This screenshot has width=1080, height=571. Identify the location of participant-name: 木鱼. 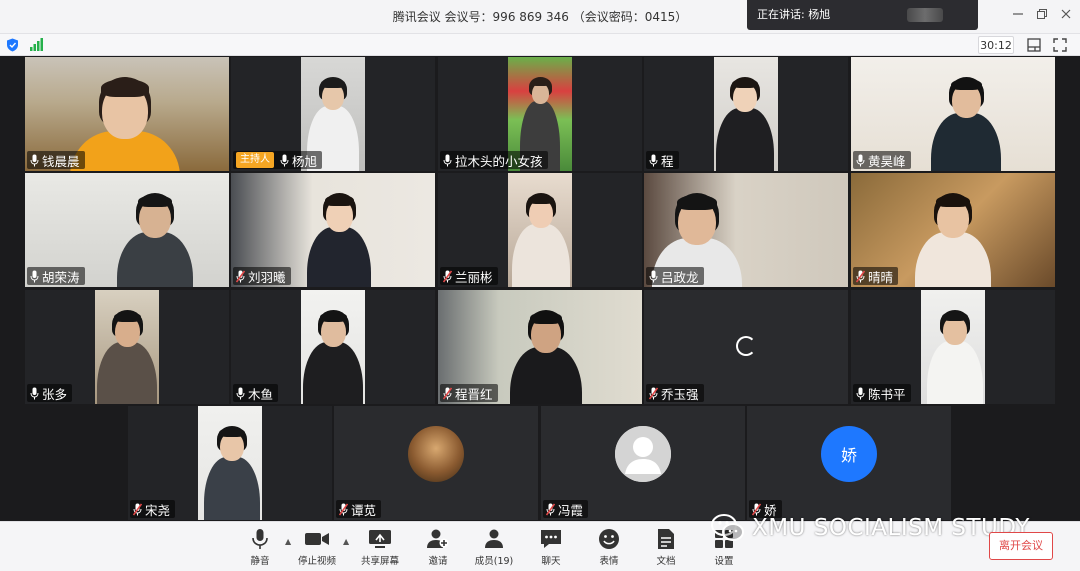
(261, 394).